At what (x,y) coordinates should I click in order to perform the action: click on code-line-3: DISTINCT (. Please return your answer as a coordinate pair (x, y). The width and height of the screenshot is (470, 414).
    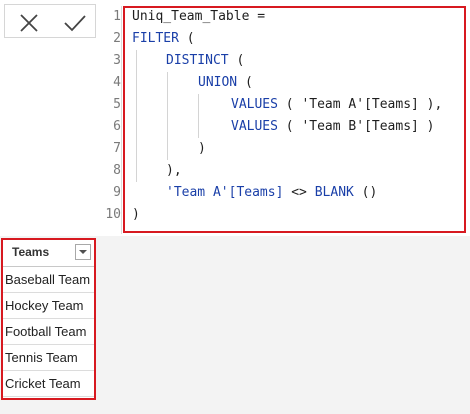
    Looking at the image, I should click on (205, 61).